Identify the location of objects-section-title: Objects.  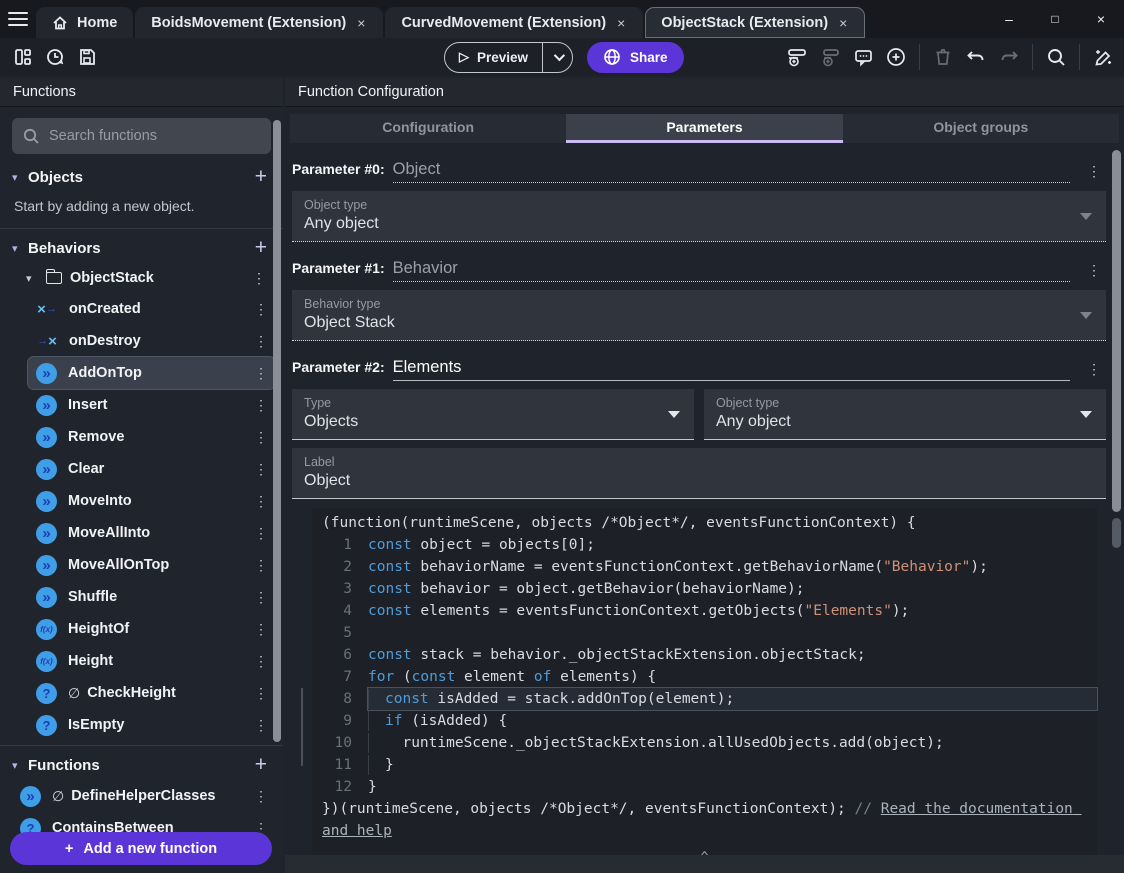
(56, 177).